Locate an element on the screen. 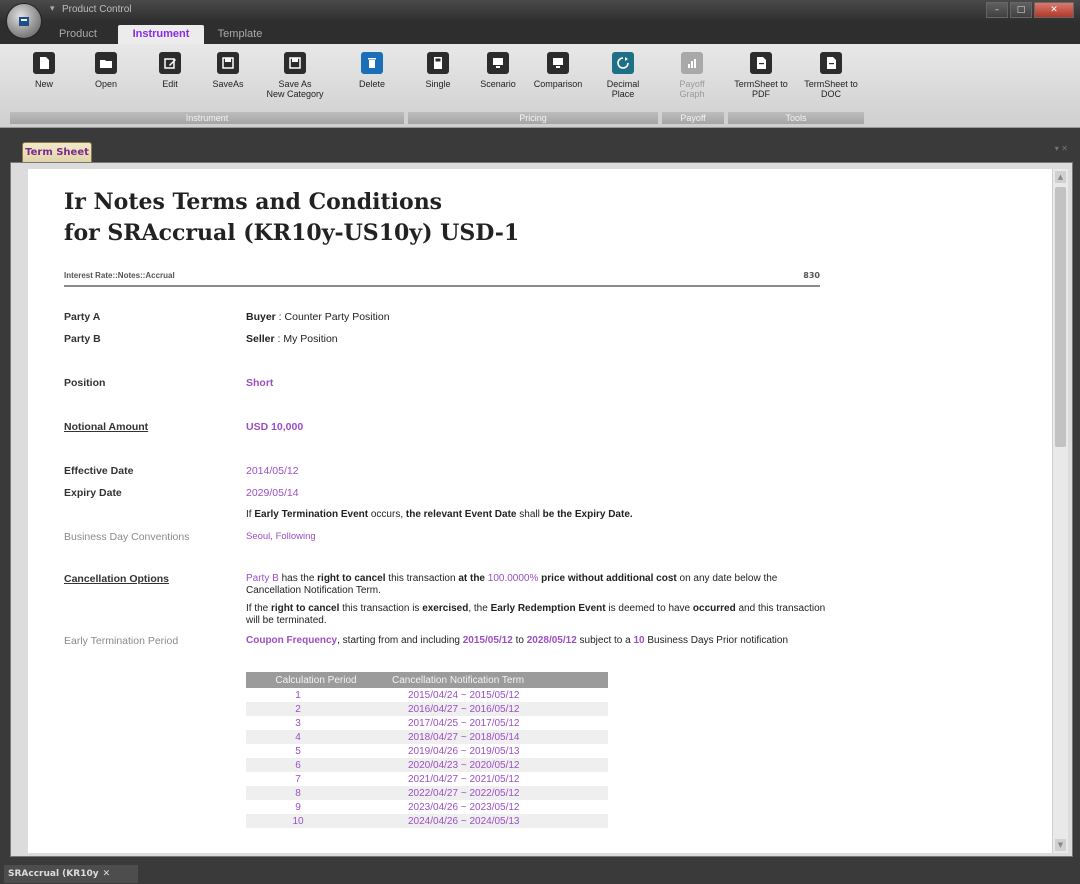  cancel-party: Party B is located at coordinates (262, 578).